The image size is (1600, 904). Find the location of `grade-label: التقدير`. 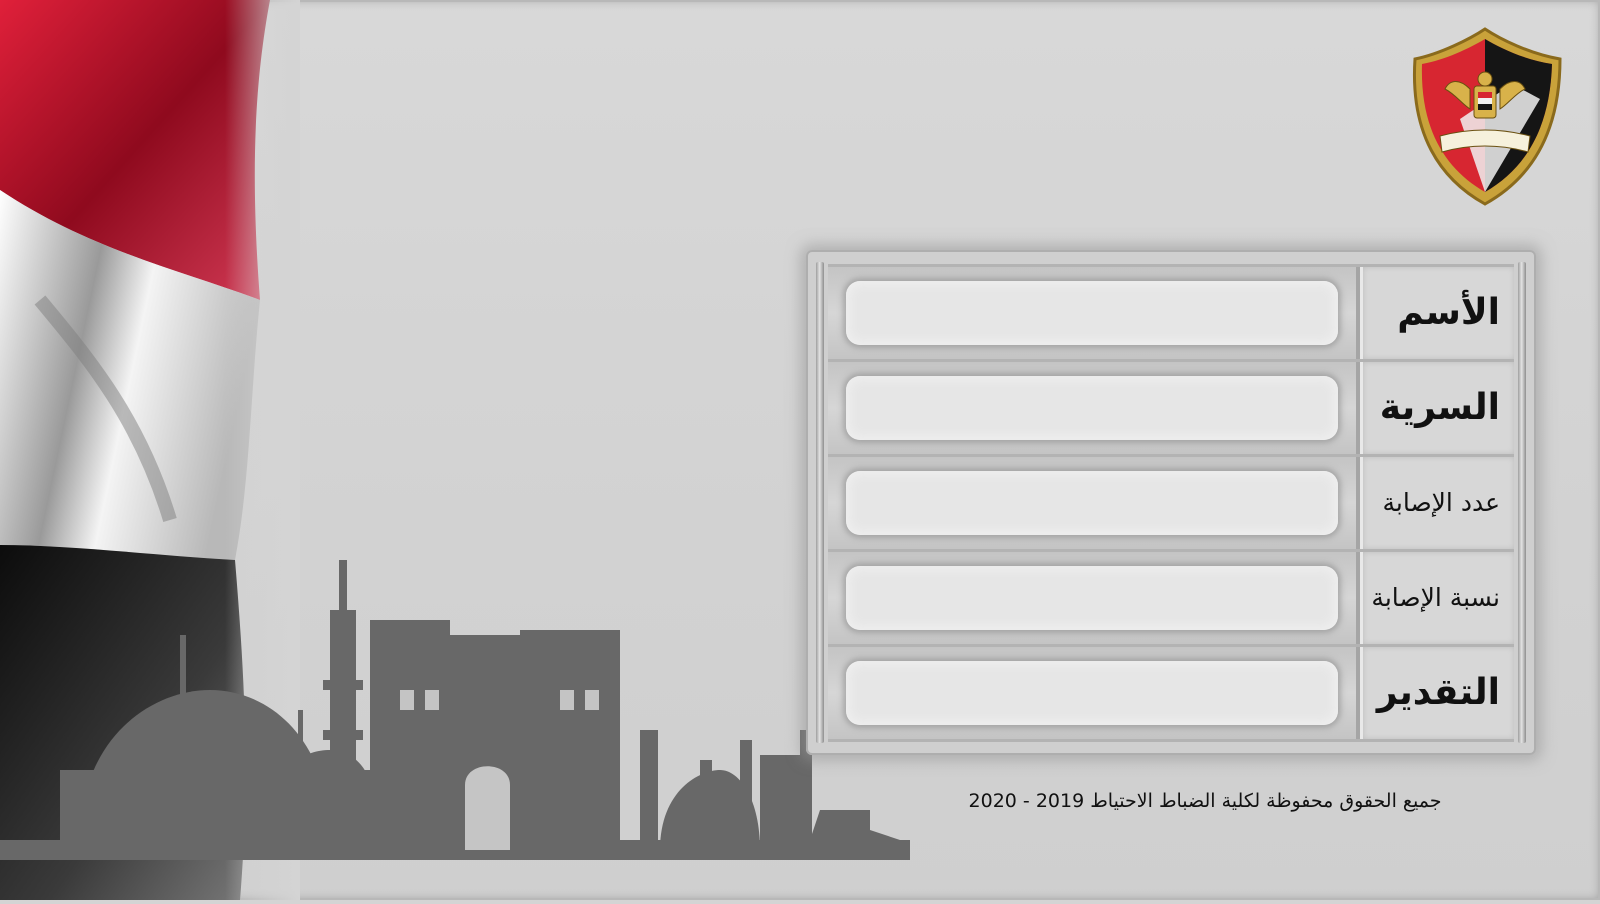

grade-label: التقدير is located at coordinates (1438, 693).